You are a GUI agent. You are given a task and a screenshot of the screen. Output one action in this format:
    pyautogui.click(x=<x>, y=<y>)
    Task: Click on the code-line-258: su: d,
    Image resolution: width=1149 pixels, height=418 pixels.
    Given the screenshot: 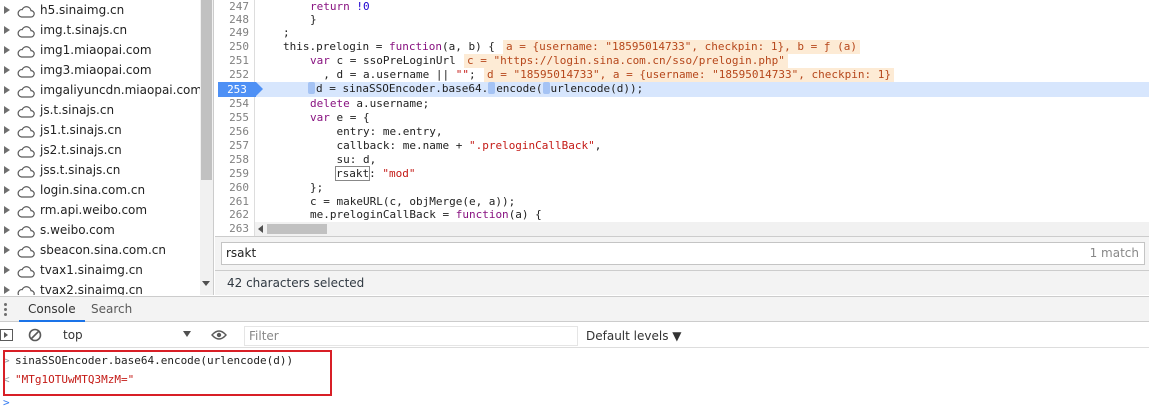 What is the action you would take?
    pyautogui.click(x=343, y=160)
    